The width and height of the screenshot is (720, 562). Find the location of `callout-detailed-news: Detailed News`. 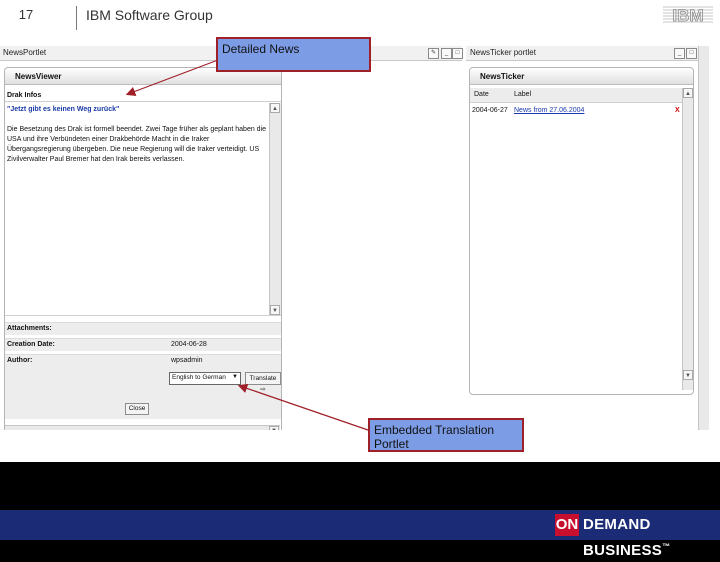

callout-detailed-news: Detailed News is located at coordinates (293, 54).